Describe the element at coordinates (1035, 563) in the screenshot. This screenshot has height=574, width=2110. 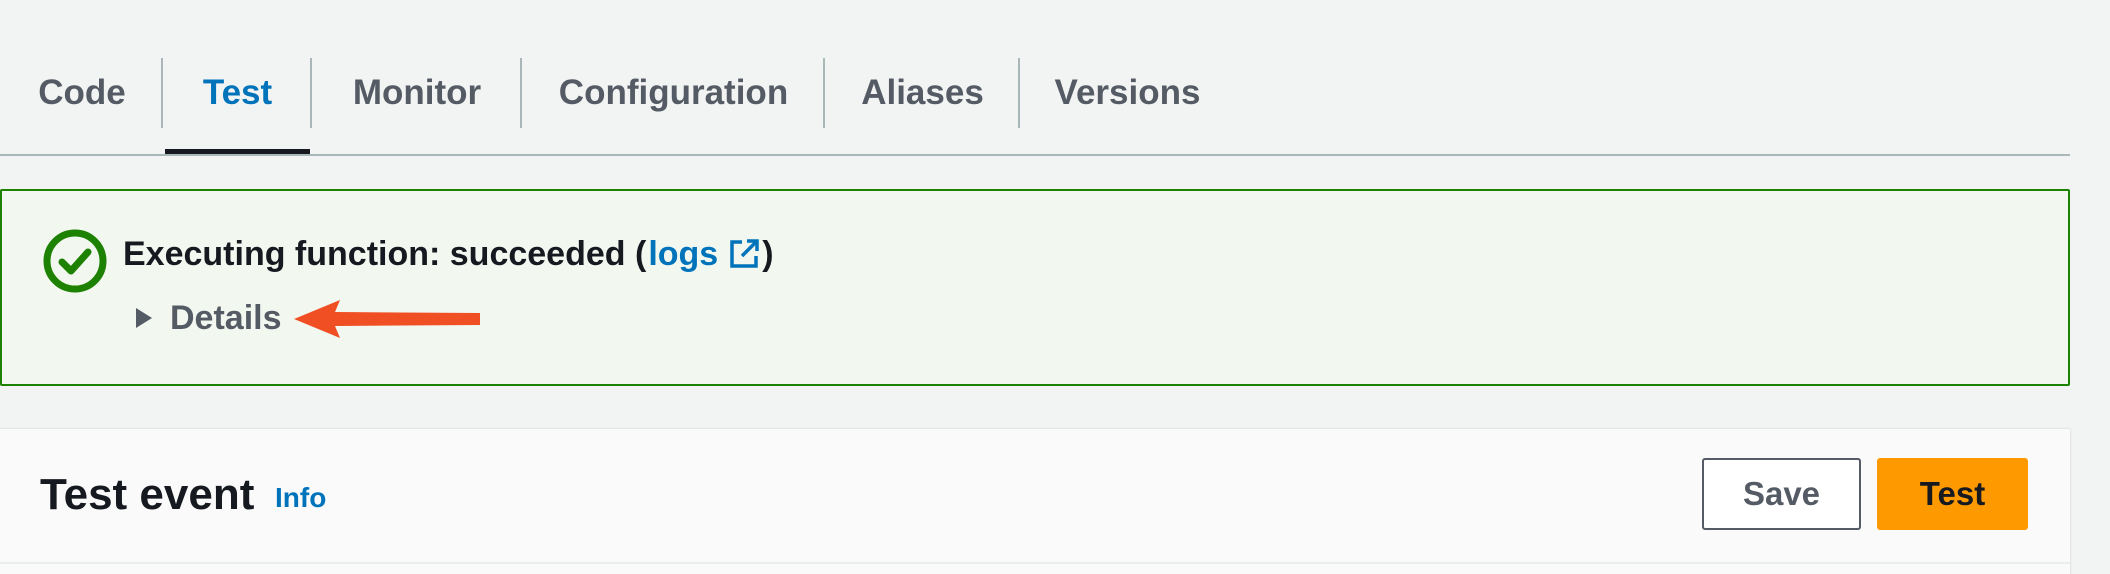
I see `panel-divider` at that location.